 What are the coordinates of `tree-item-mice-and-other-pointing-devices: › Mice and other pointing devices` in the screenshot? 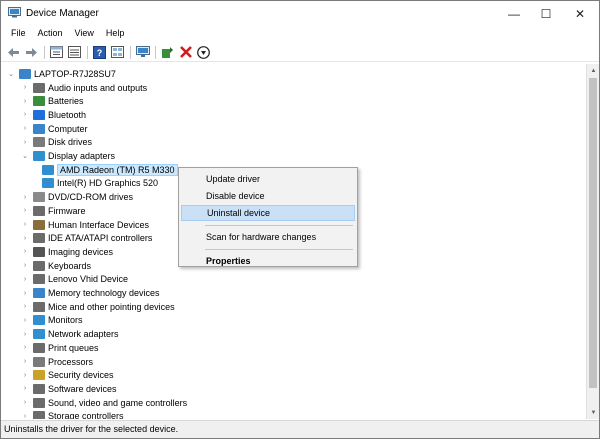 It's located at (97, 307).